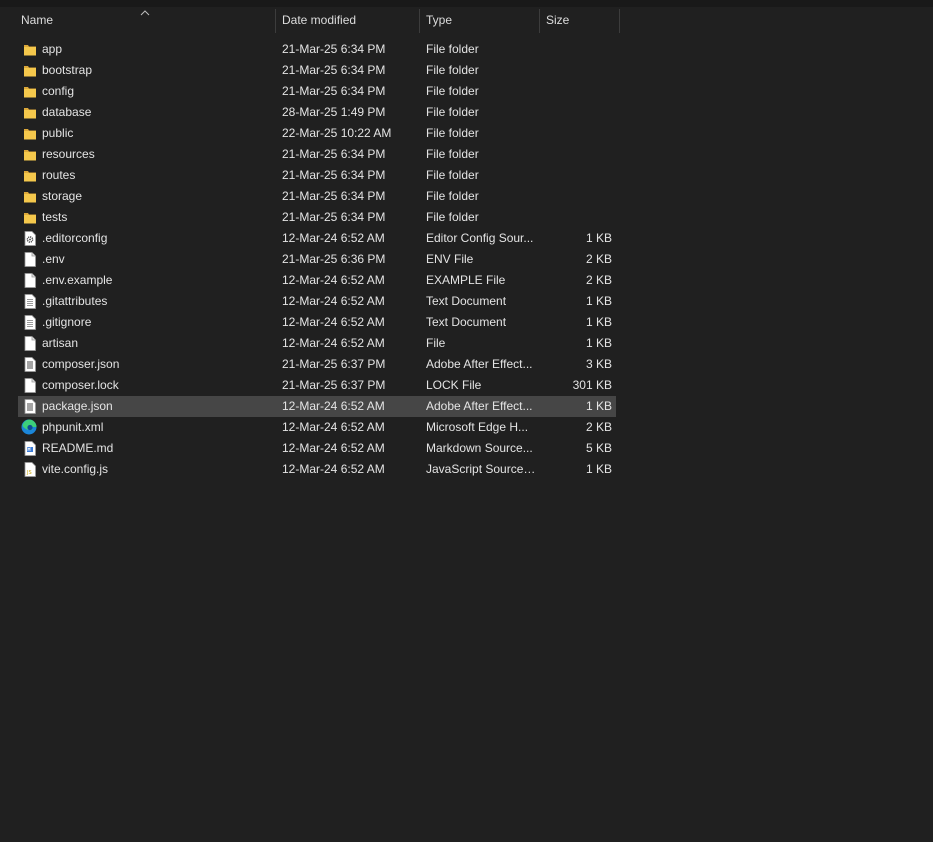  Describe the element at coordinates (619, 21) in the screenshot. I see `column-resize-handle` at that location.